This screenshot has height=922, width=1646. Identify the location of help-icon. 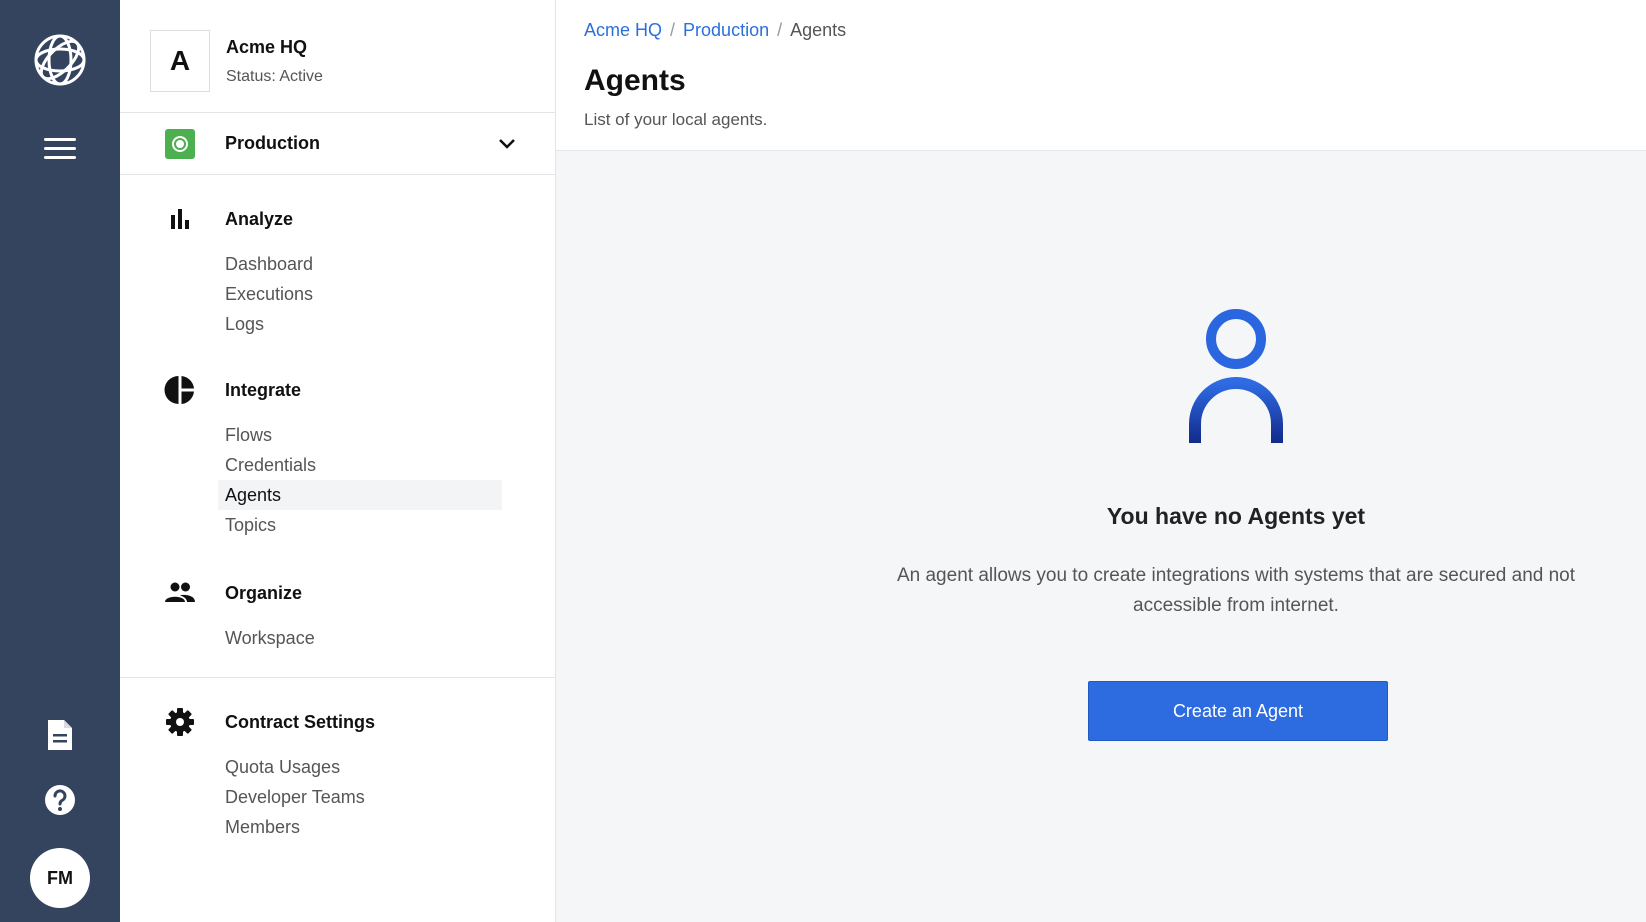
(60, 800).